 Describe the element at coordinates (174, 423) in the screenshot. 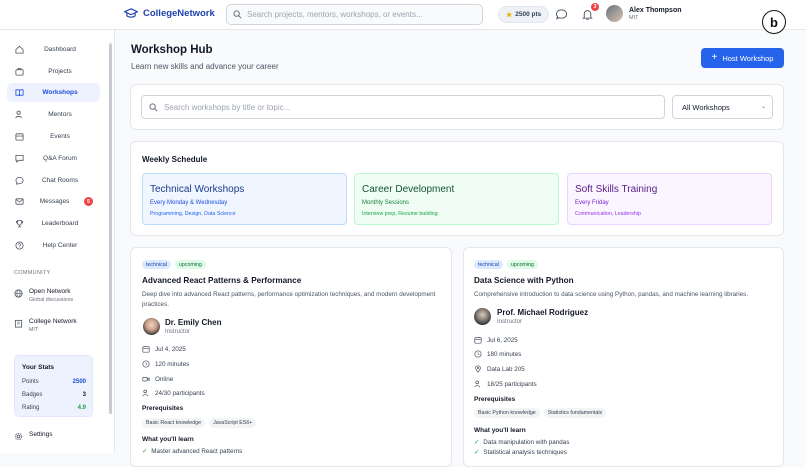

I see `prerequisite-chip: Basic React knowledge` at that location.